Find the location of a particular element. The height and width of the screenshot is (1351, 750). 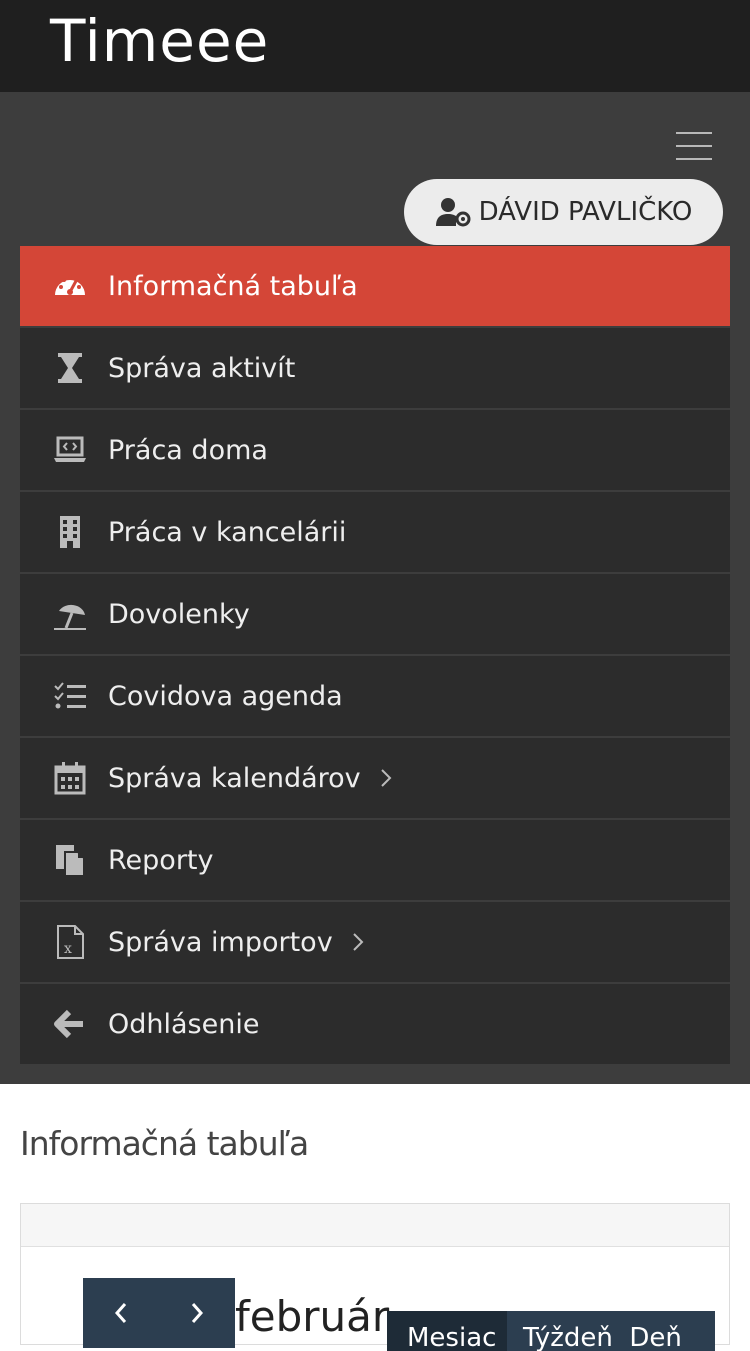

view-week-label: Týždeň is located at coordinates (568, 1337).